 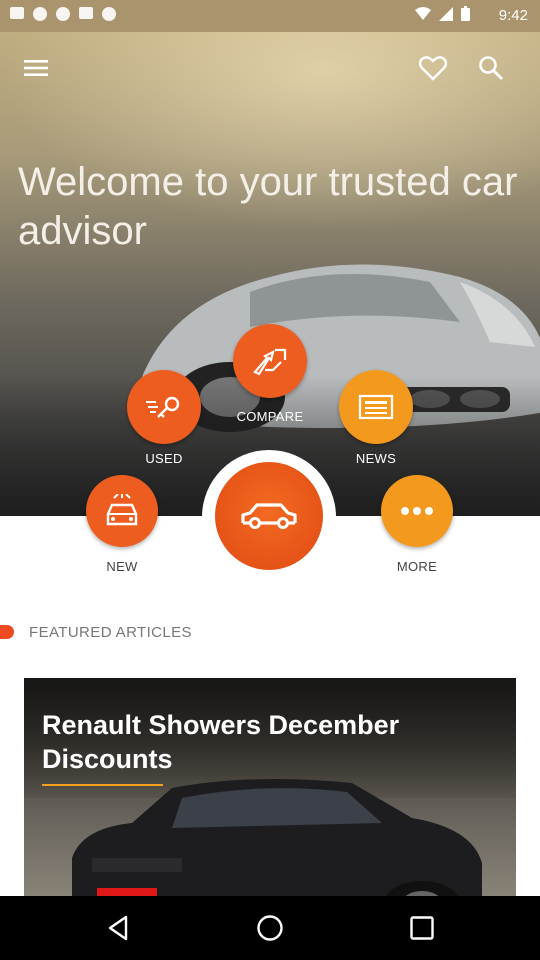 I want to click on notification-icon, so click(x=17, y=13).